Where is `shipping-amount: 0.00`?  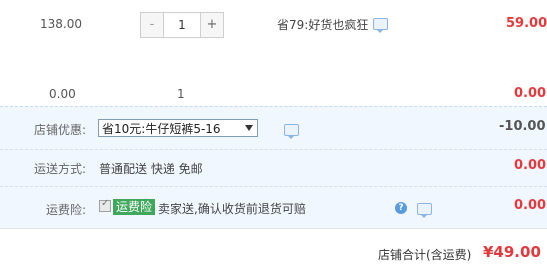 shipping-amount: 0.00 is located at coordinates (530, 165).